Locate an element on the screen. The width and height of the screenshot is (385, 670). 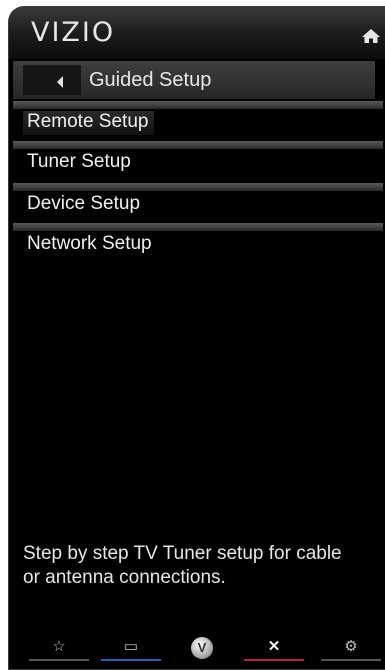
input-button: ▭ is located at coordinates (131, 648).